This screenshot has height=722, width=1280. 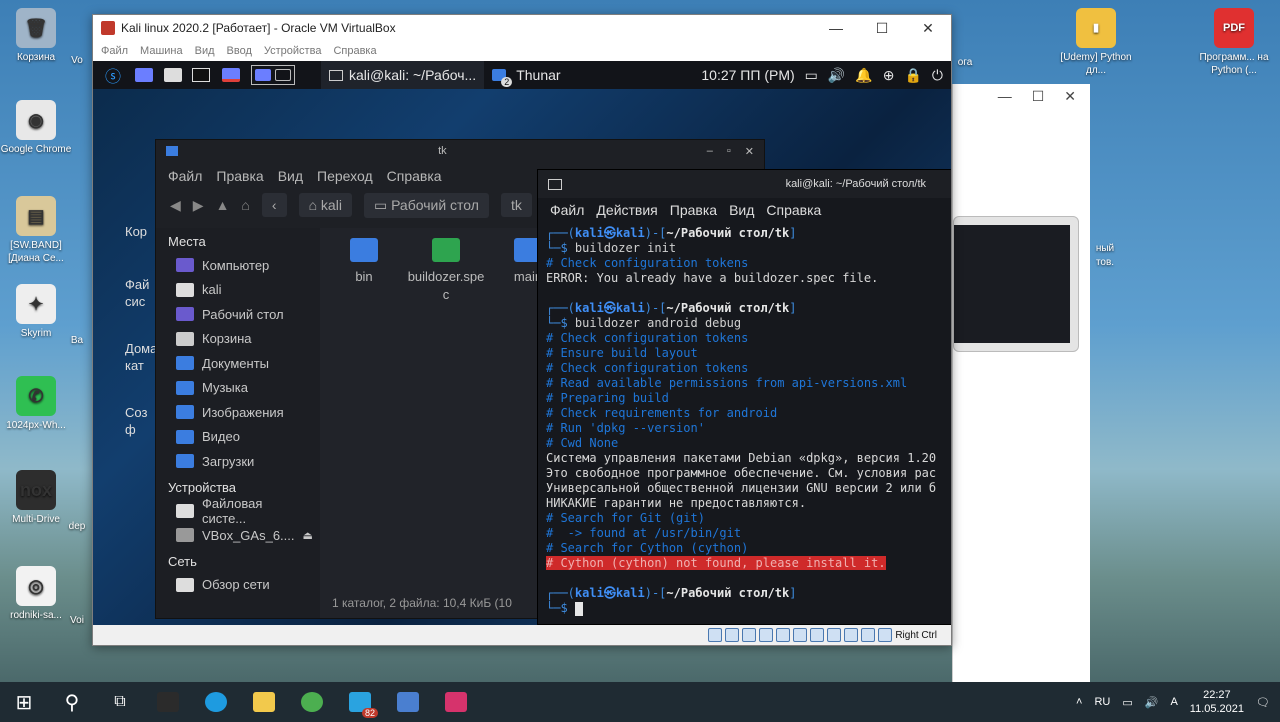 I want to click on sidebar-item: Музыка, so click(x=238, y=388).